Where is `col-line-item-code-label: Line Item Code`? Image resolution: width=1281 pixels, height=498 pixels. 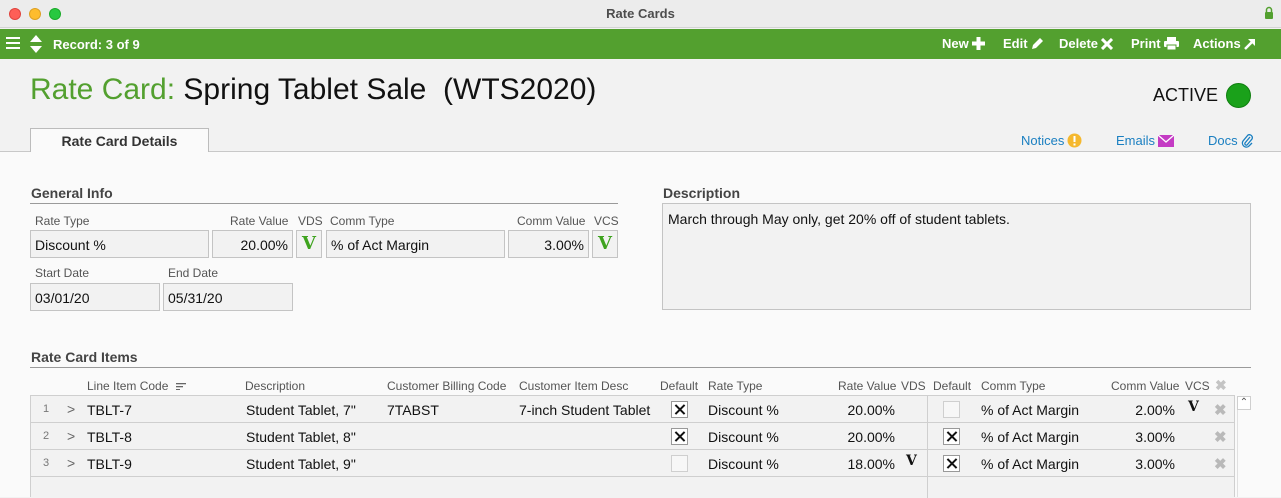 col-line-item-code-label: Line Item Code is located at coordinates (128, 386).